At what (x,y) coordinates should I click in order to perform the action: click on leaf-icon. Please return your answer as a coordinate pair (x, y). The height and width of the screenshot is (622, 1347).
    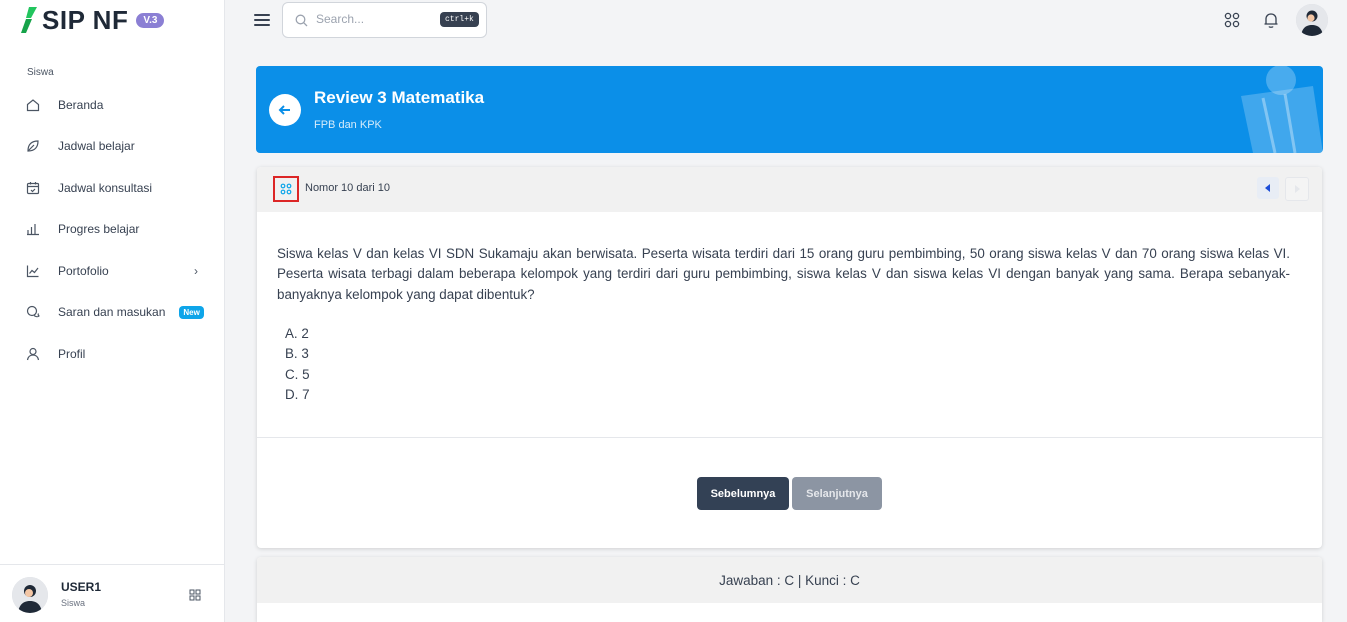
    Looking at the image, I should click on (33, 146).